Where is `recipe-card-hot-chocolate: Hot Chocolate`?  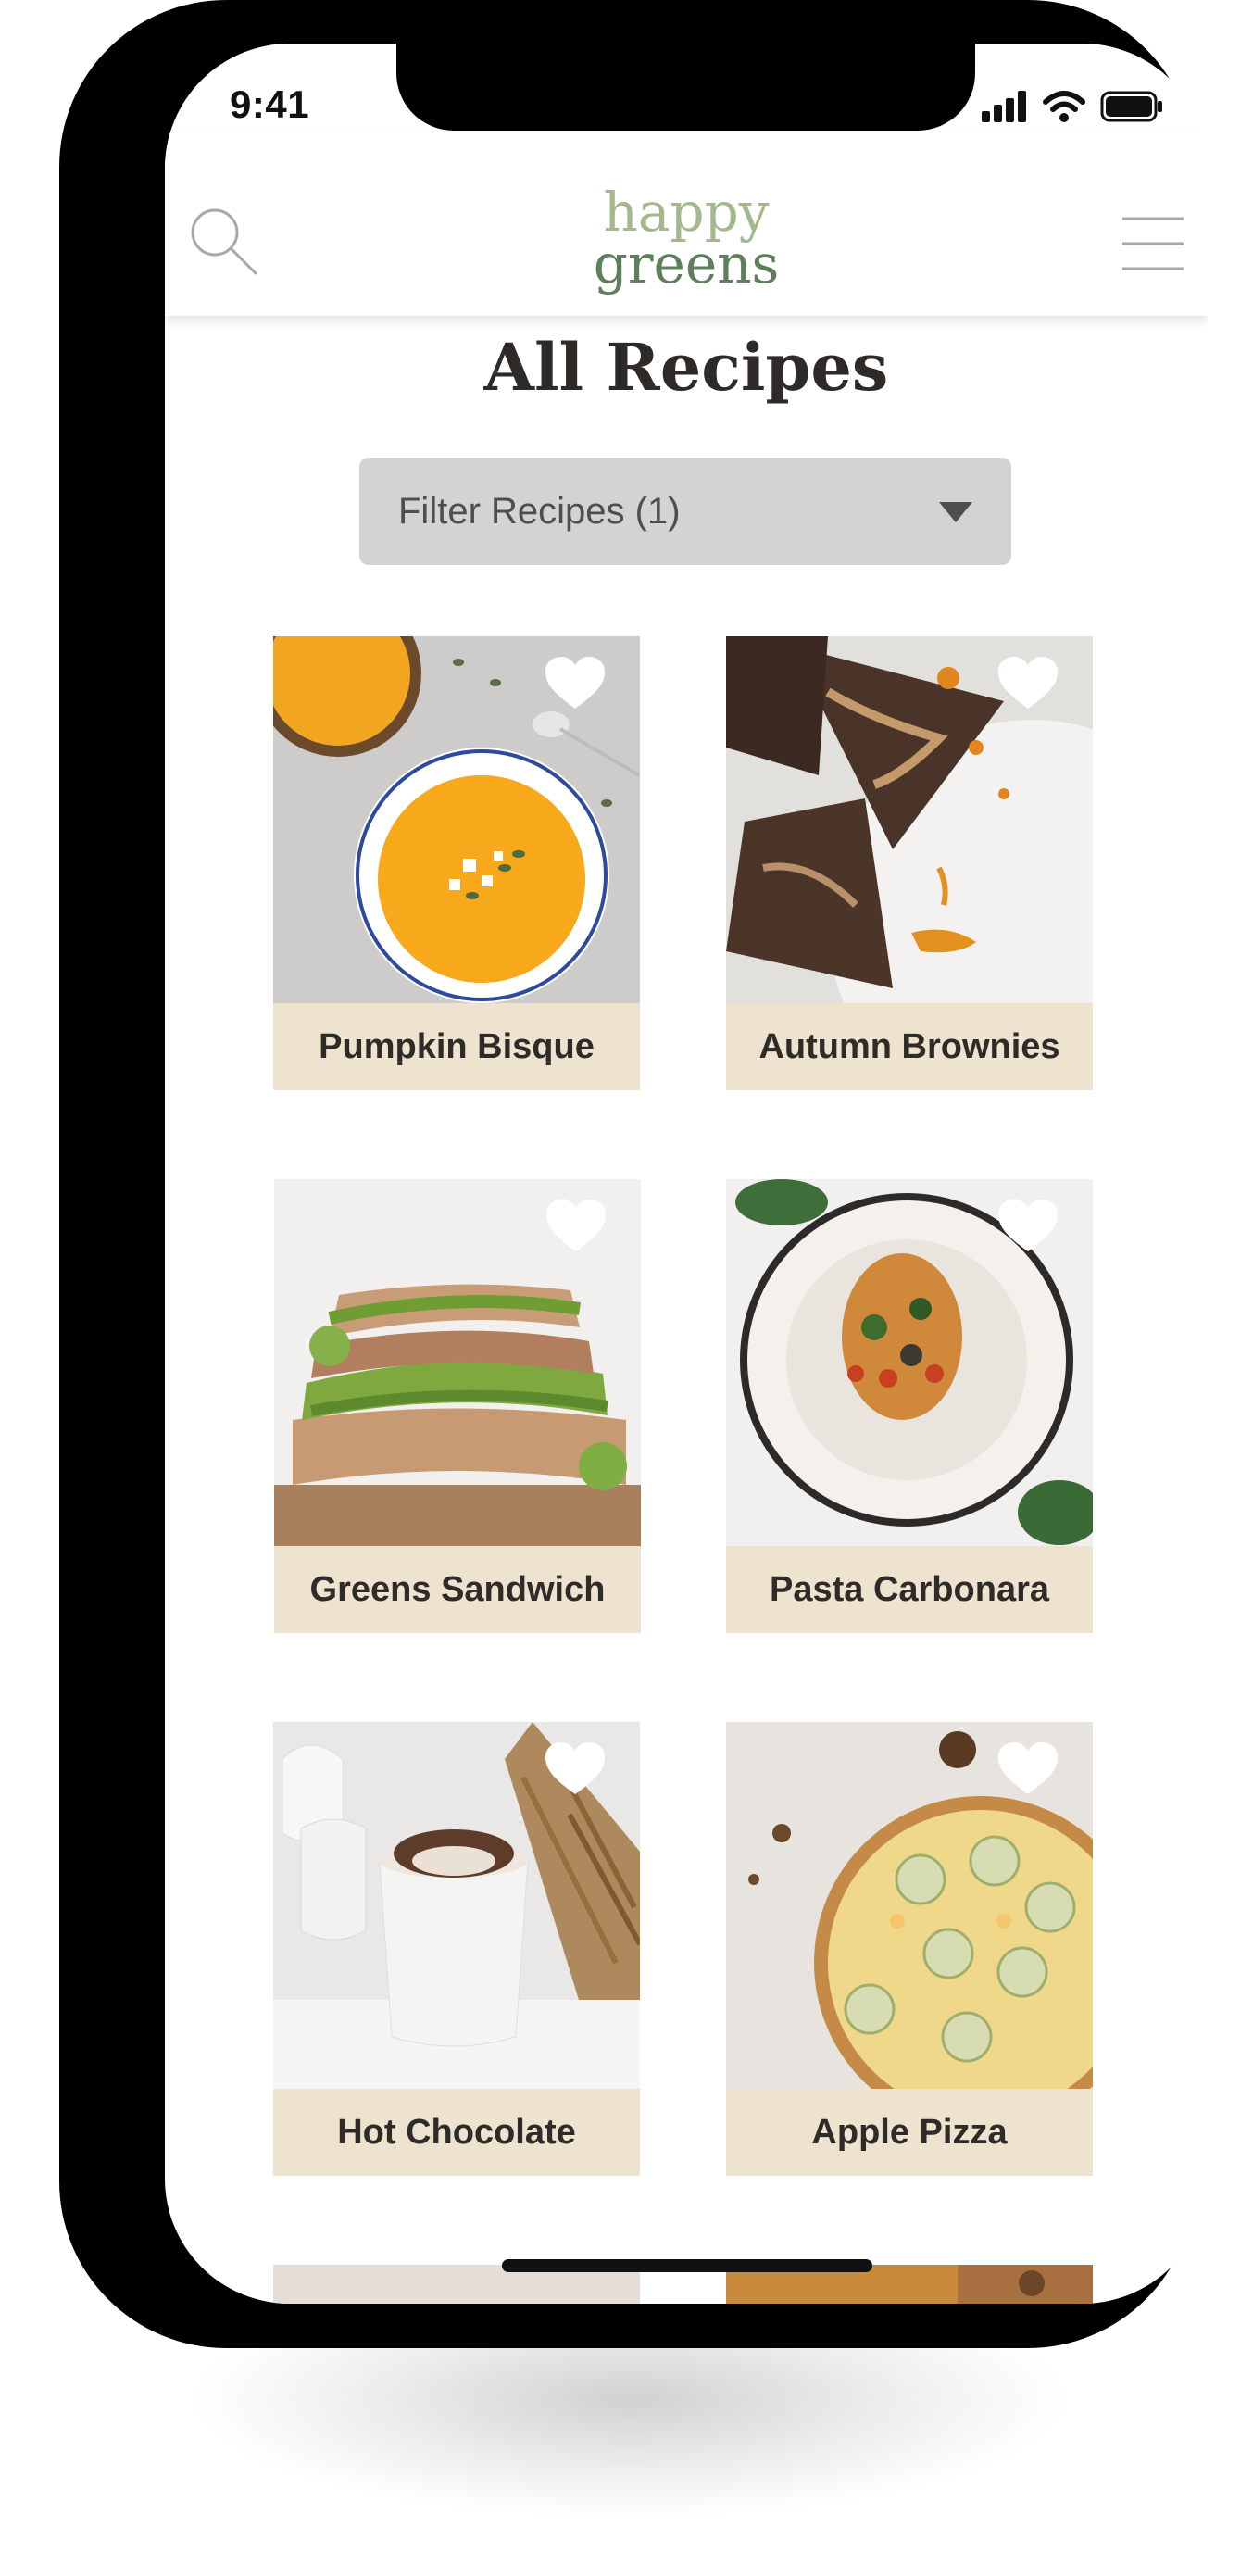 recipe-card-hot-chocolate: Hot Chocolate is located at coordinates (457, 1949).